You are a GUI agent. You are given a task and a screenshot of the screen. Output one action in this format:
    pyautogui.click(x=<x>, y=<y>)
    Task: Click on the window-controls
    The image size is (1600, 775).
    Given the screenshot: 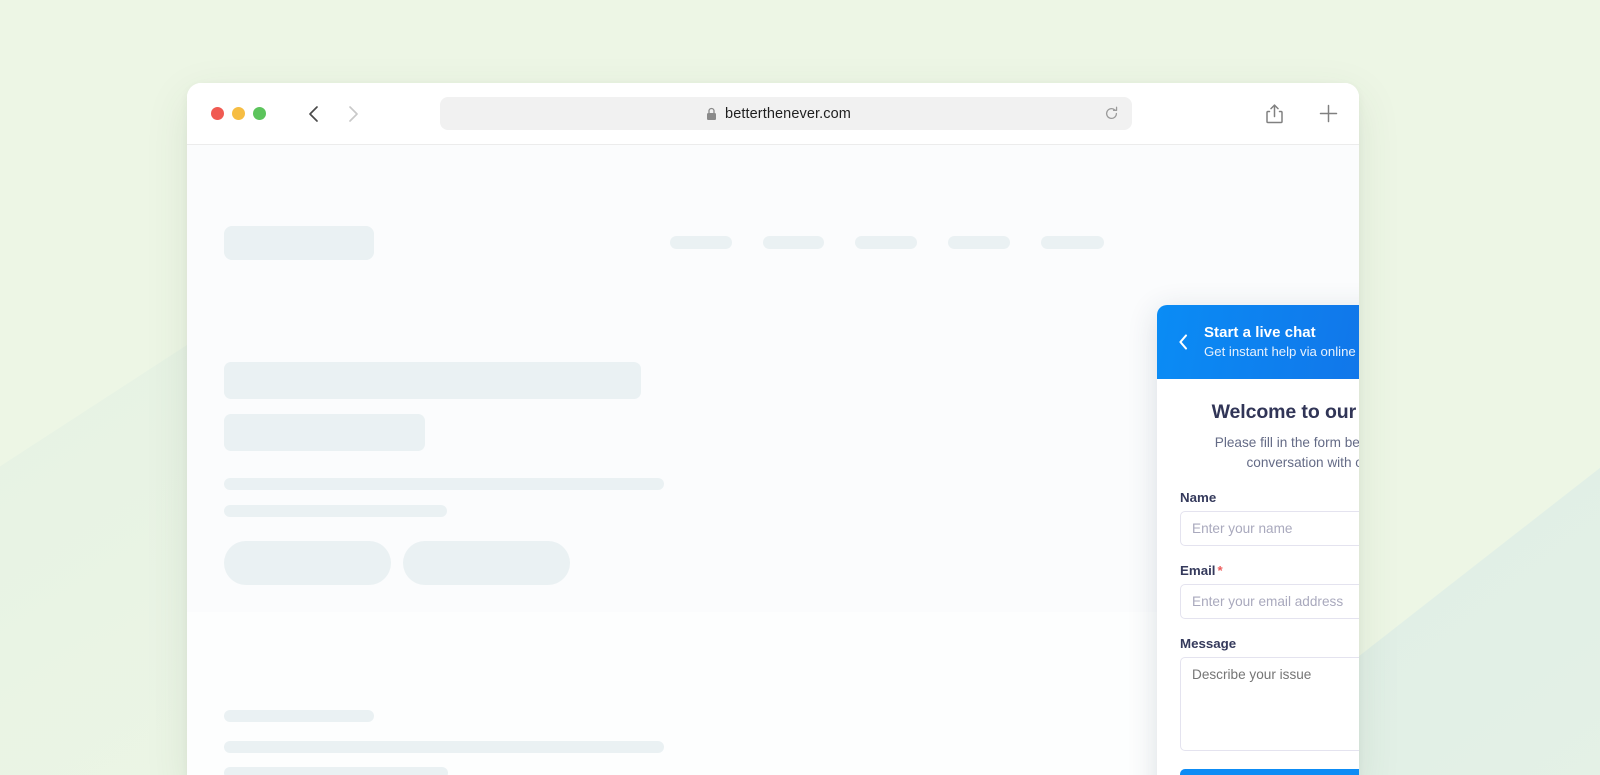 What is the action you would take?
    pyautogui.click(x=238, y=113)
    